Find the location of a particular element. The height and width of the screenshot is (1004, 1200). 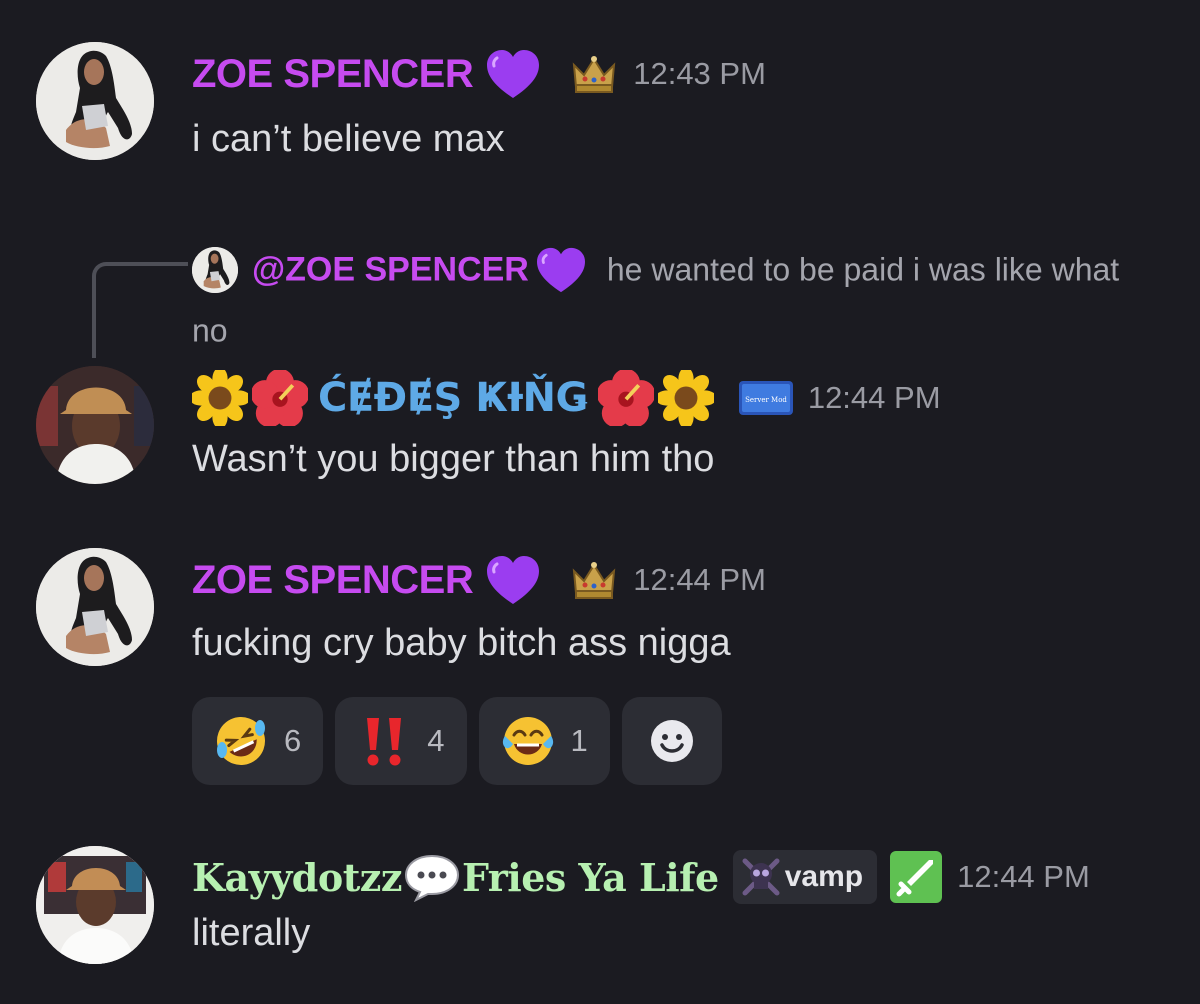

sword-badge-icon is located at coordinates (916, 877).